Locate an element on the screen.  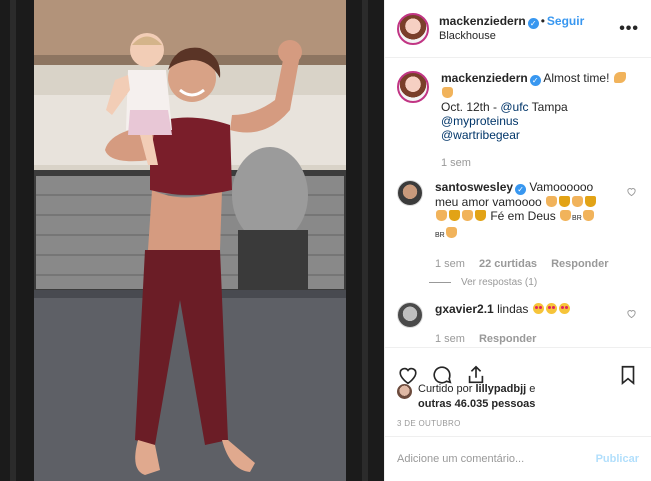
post-header: mackenziedern ✓ • Seguir Blackhouse ••• is located at coordinates (518, 29).